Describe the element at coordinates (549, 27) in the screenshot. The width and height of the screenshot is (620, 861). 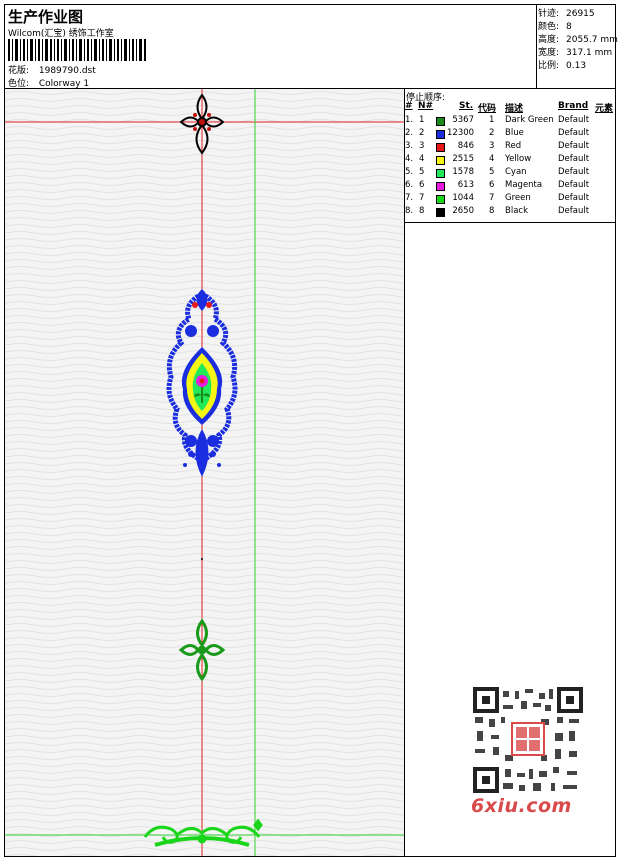
I see `stat-label: 颜色:` at that location.